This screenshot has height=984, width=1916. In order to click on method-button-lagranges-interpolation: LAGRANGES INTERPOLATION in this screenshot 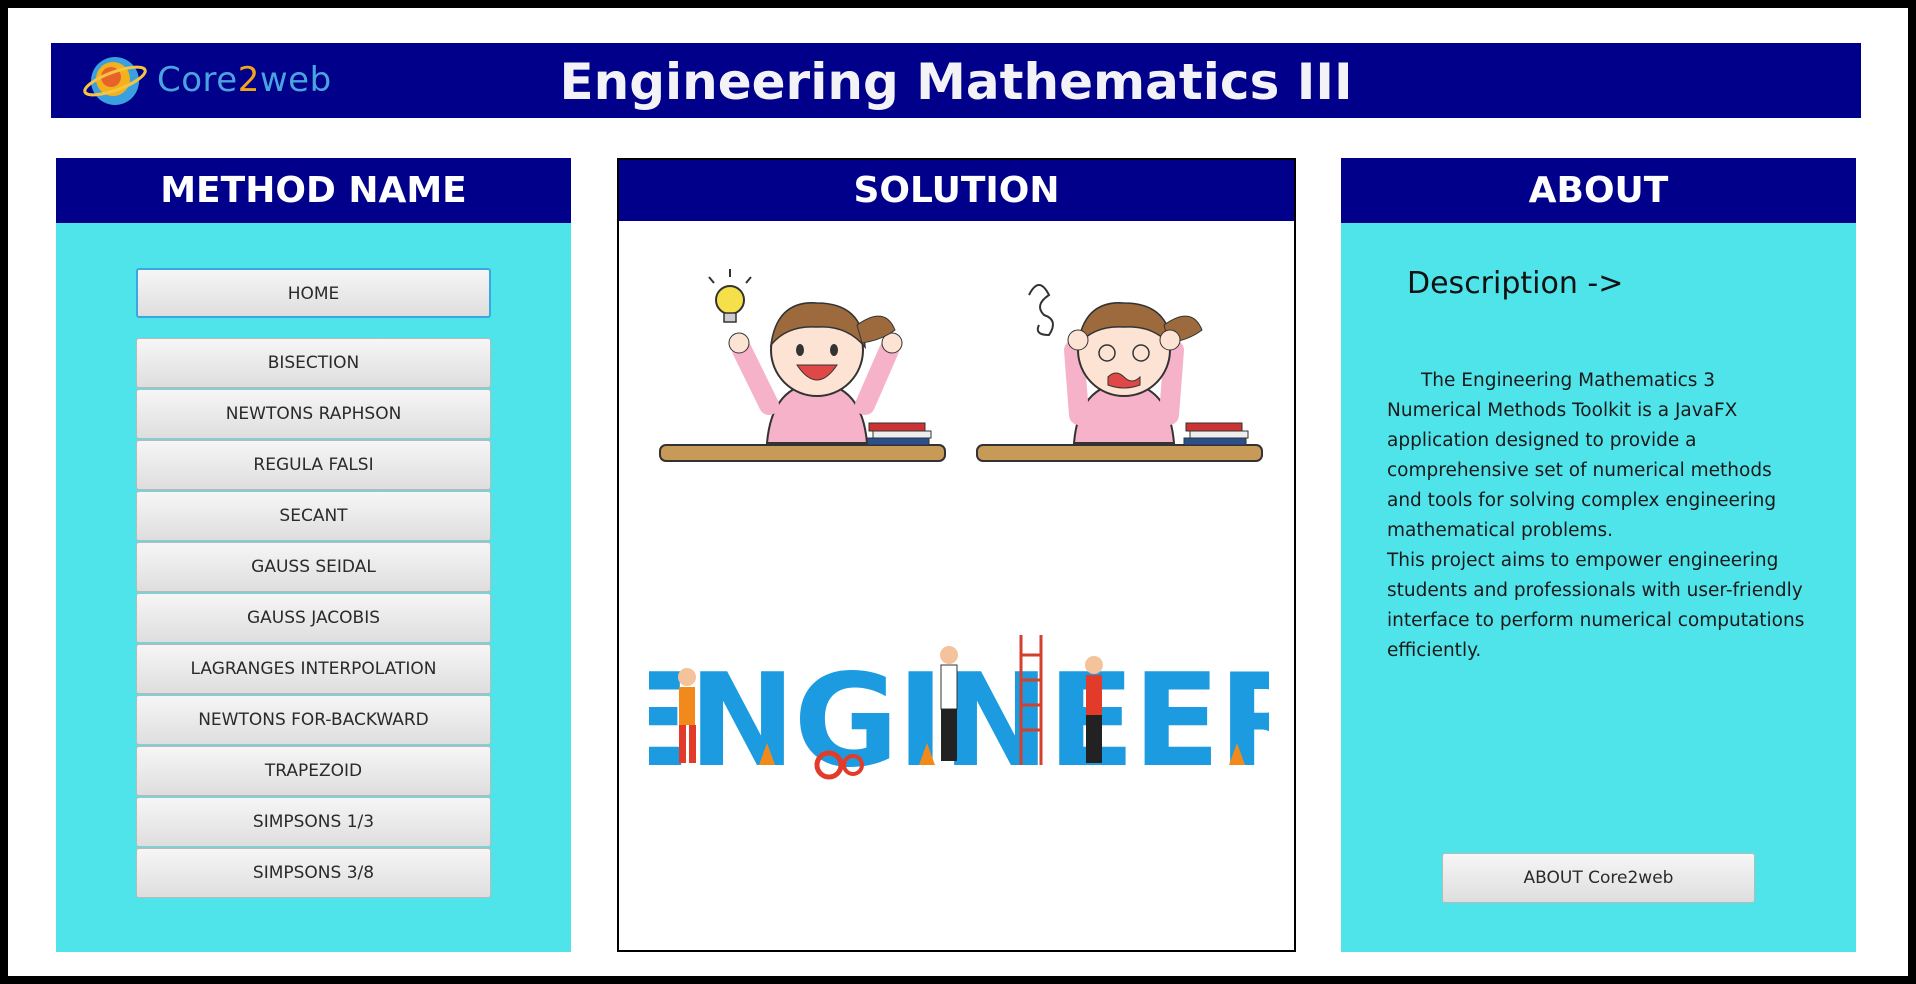, I will do `click(313, 669)`.